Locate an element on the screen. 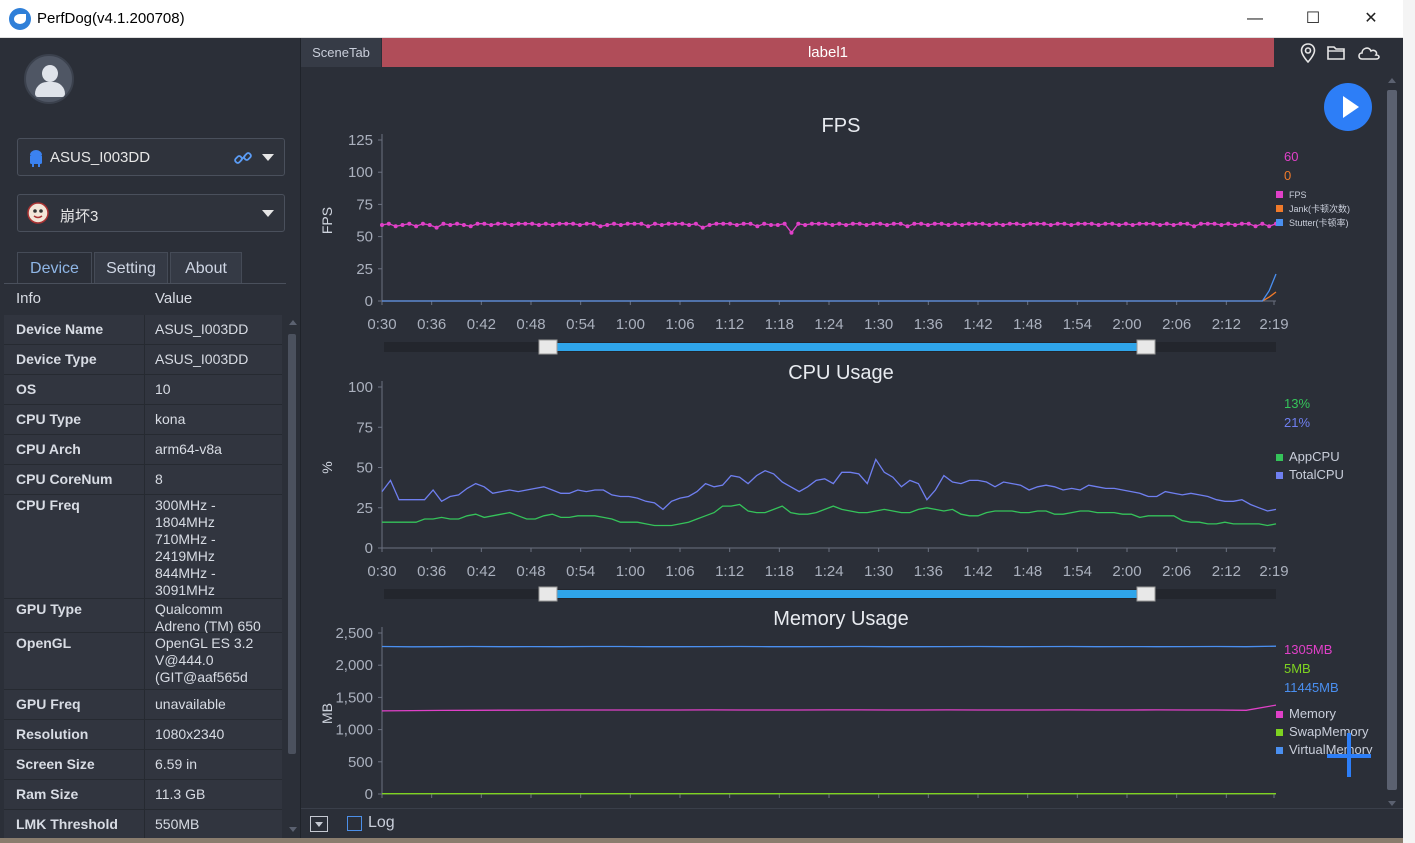  avatar is located at coordinates (49, 79).